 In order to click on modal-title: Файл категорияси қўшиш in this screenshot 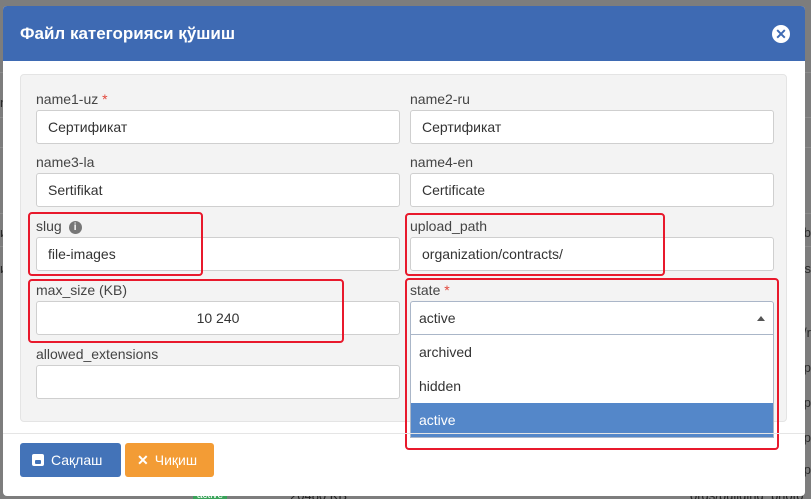, I will do `click(128, 33)`.